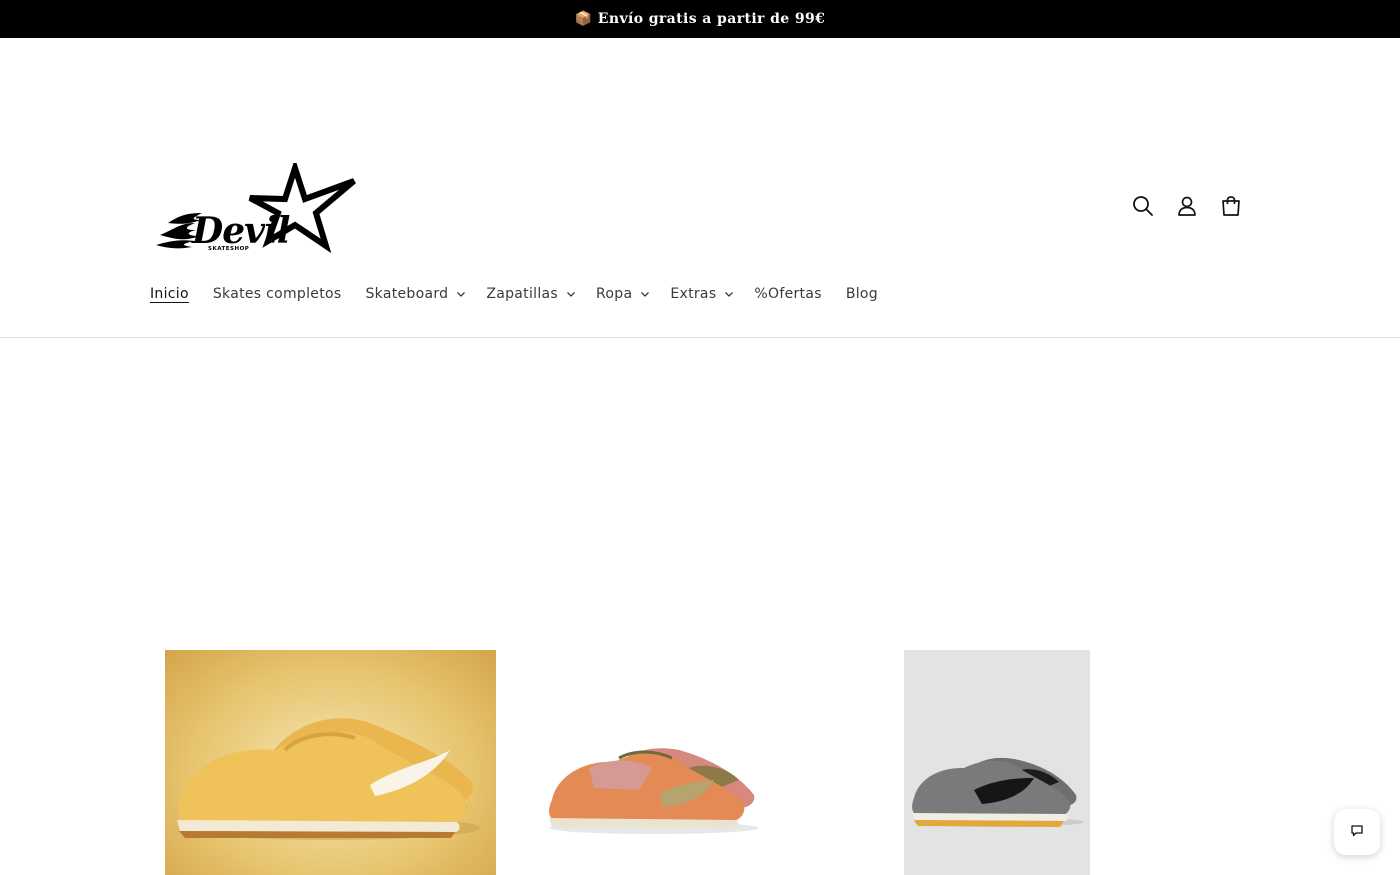  I want to click on nav-label: Skates completos, so click(277, 294).